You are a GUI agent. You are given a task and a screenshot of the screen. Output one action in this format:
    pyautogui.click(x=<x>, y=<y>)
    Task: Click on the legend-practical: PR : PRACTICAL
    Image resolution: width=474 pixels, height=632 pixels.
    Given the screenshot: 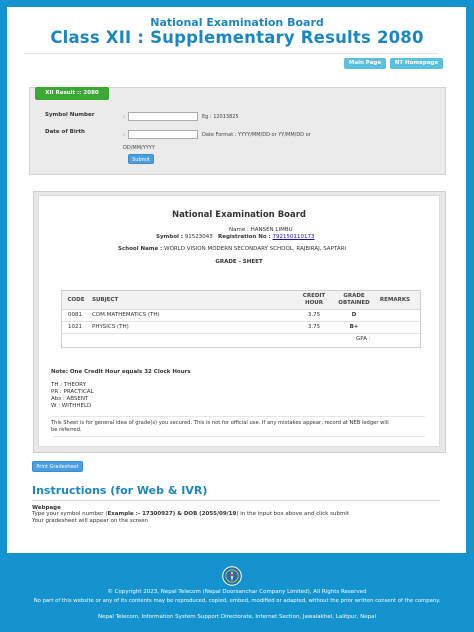 What is the action you would take?
    pyautogui.click(x=72, y=392)
    